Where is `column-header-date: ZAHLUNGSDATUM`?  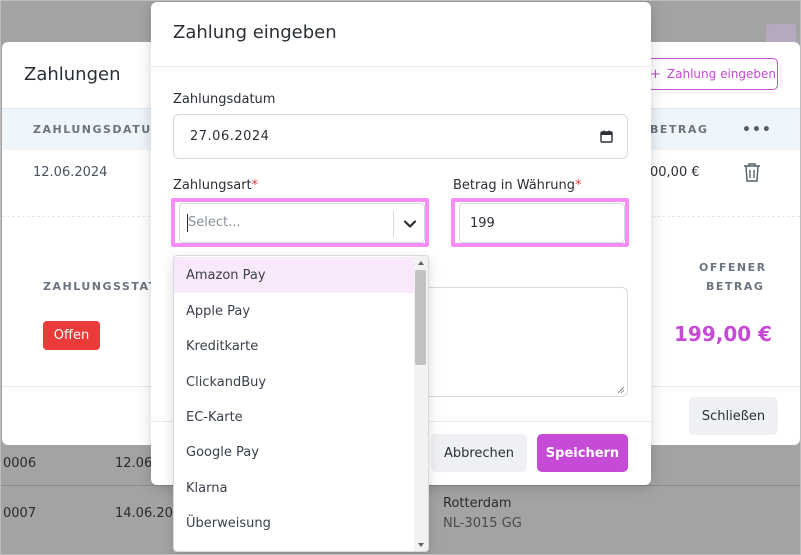 column-header-date: ZAHLUNGSDATUM is located at coordinates (99, 129).